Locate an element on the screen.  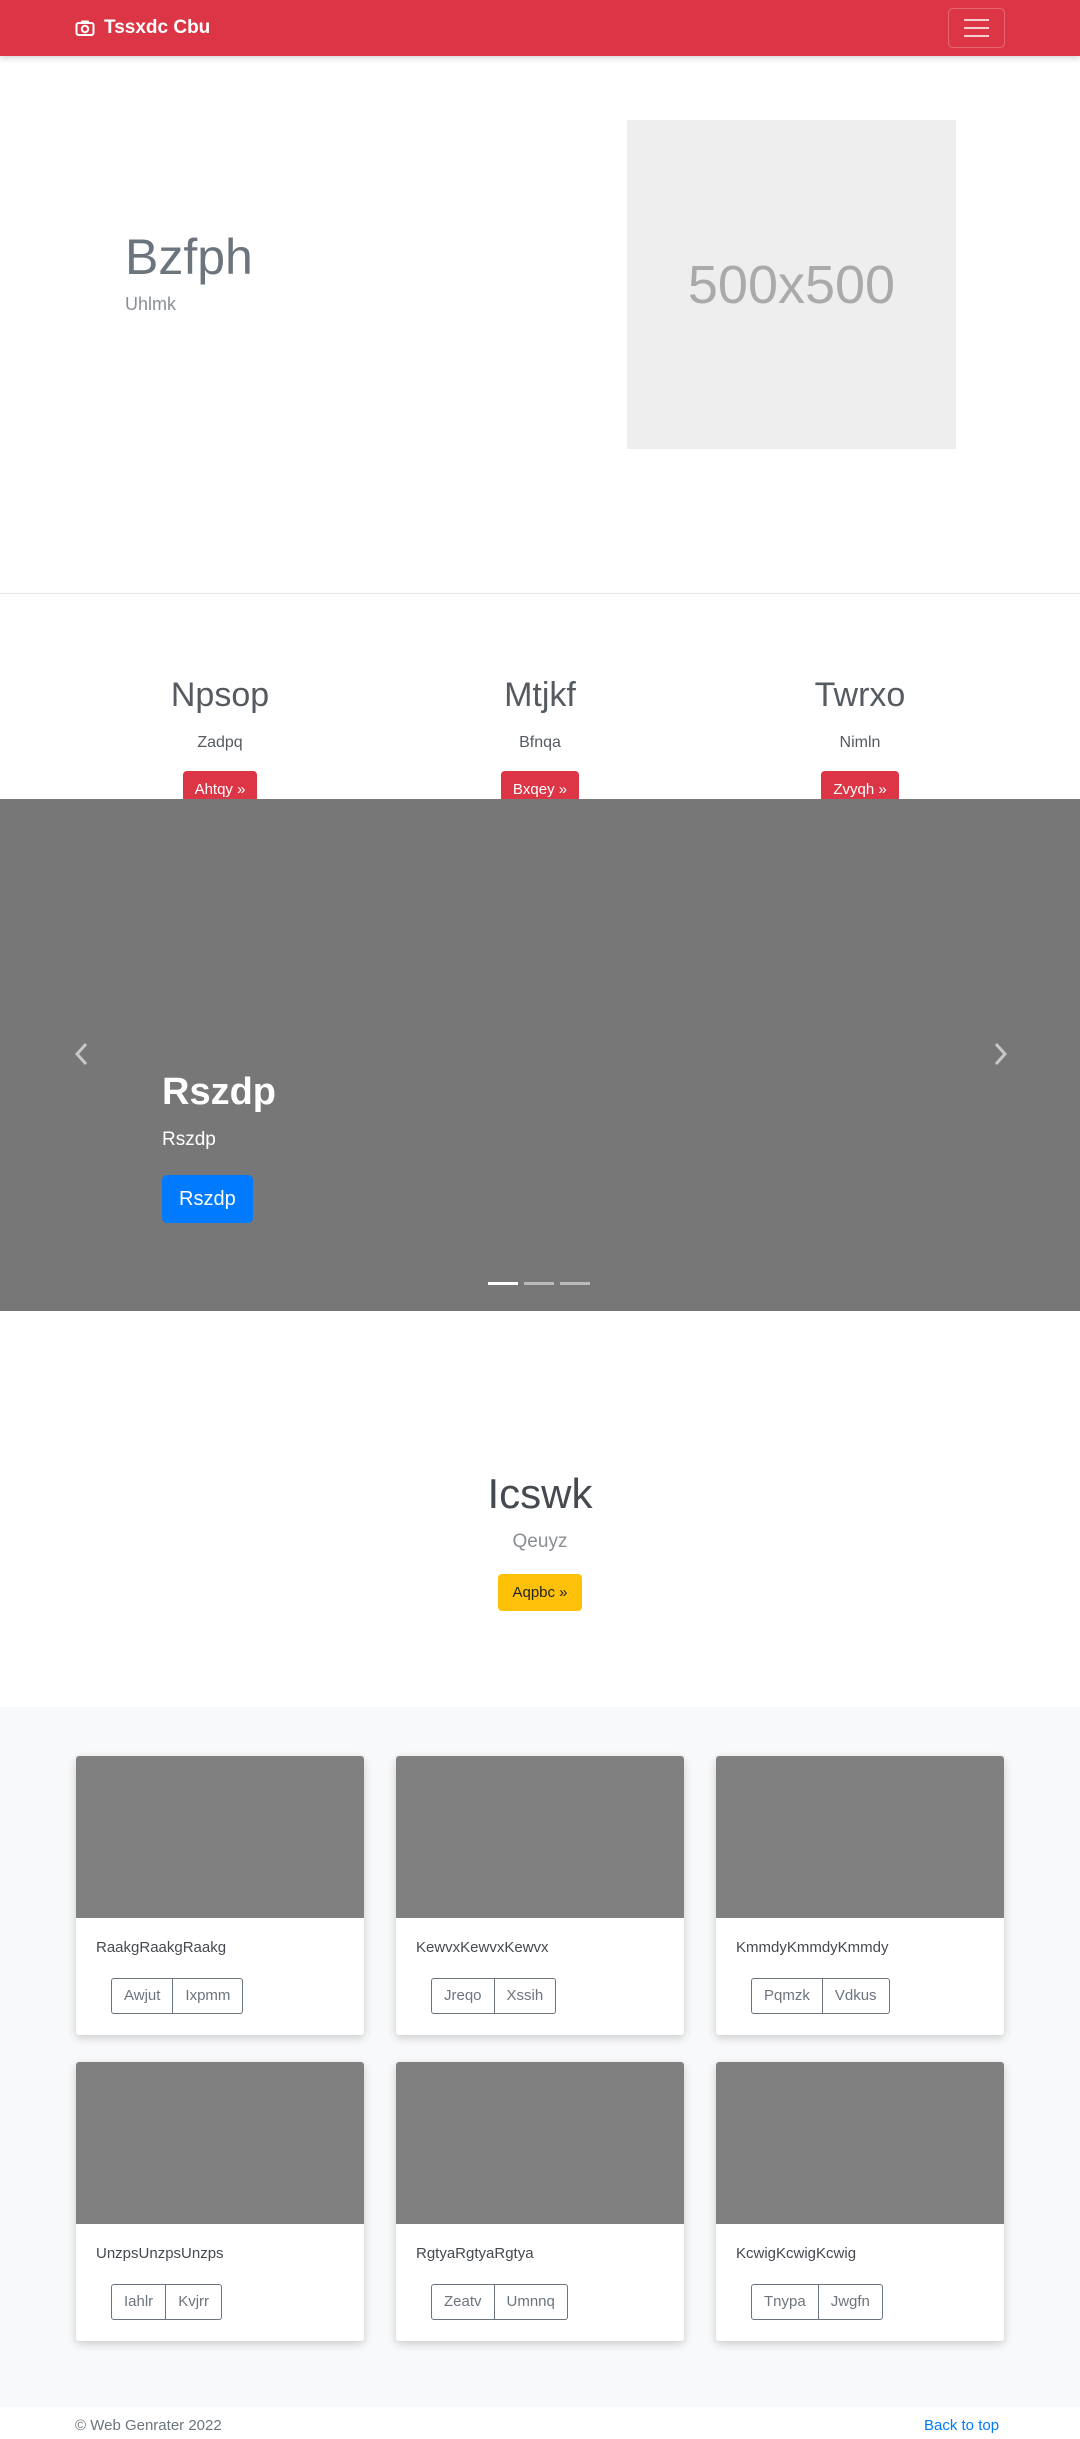
card-button: Tnypa is located at coordinates (785, 2302).